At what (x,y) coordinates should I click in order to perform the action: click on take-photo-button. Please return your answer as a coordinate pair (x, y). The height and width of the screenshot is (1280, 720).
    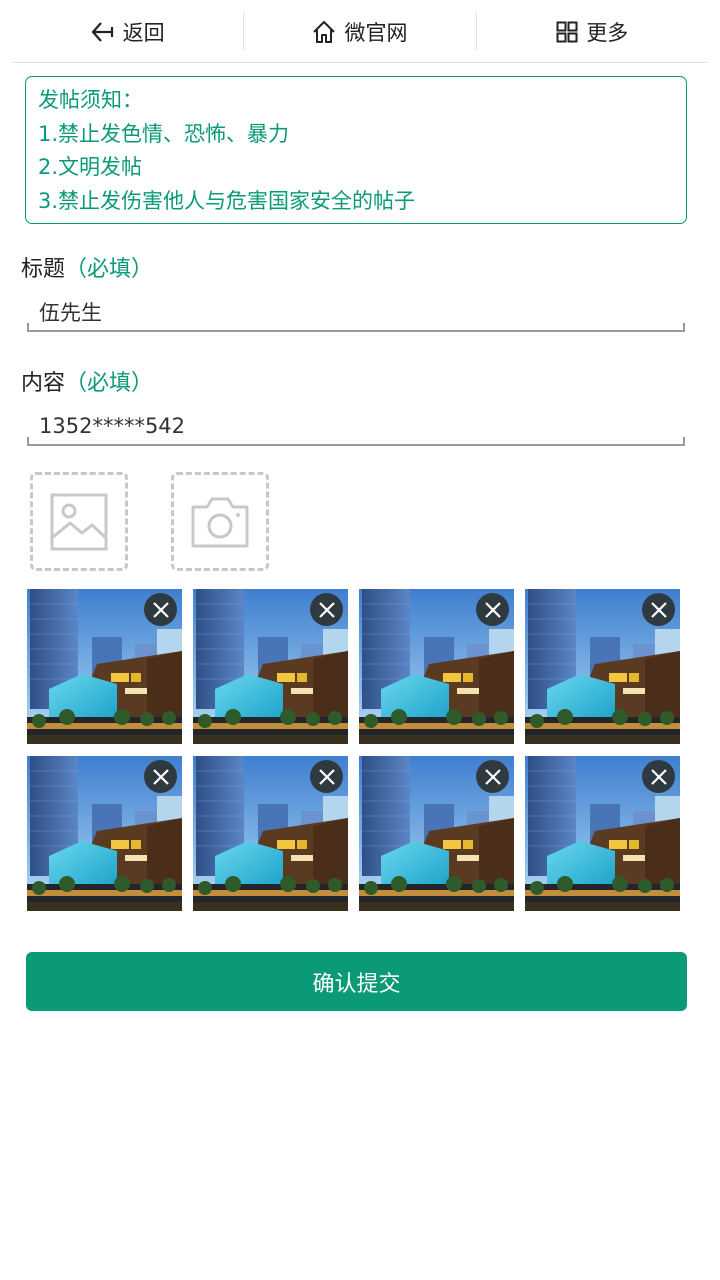
    Looking at the image, I should click on (220, 521).